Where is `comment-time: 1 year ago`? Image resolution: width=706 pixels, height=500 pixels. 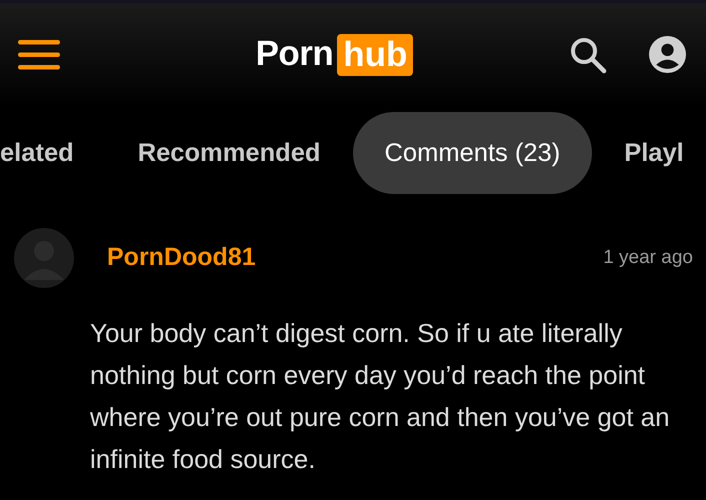 comment-time: 1 year ago is located at coordinates (648, 258).